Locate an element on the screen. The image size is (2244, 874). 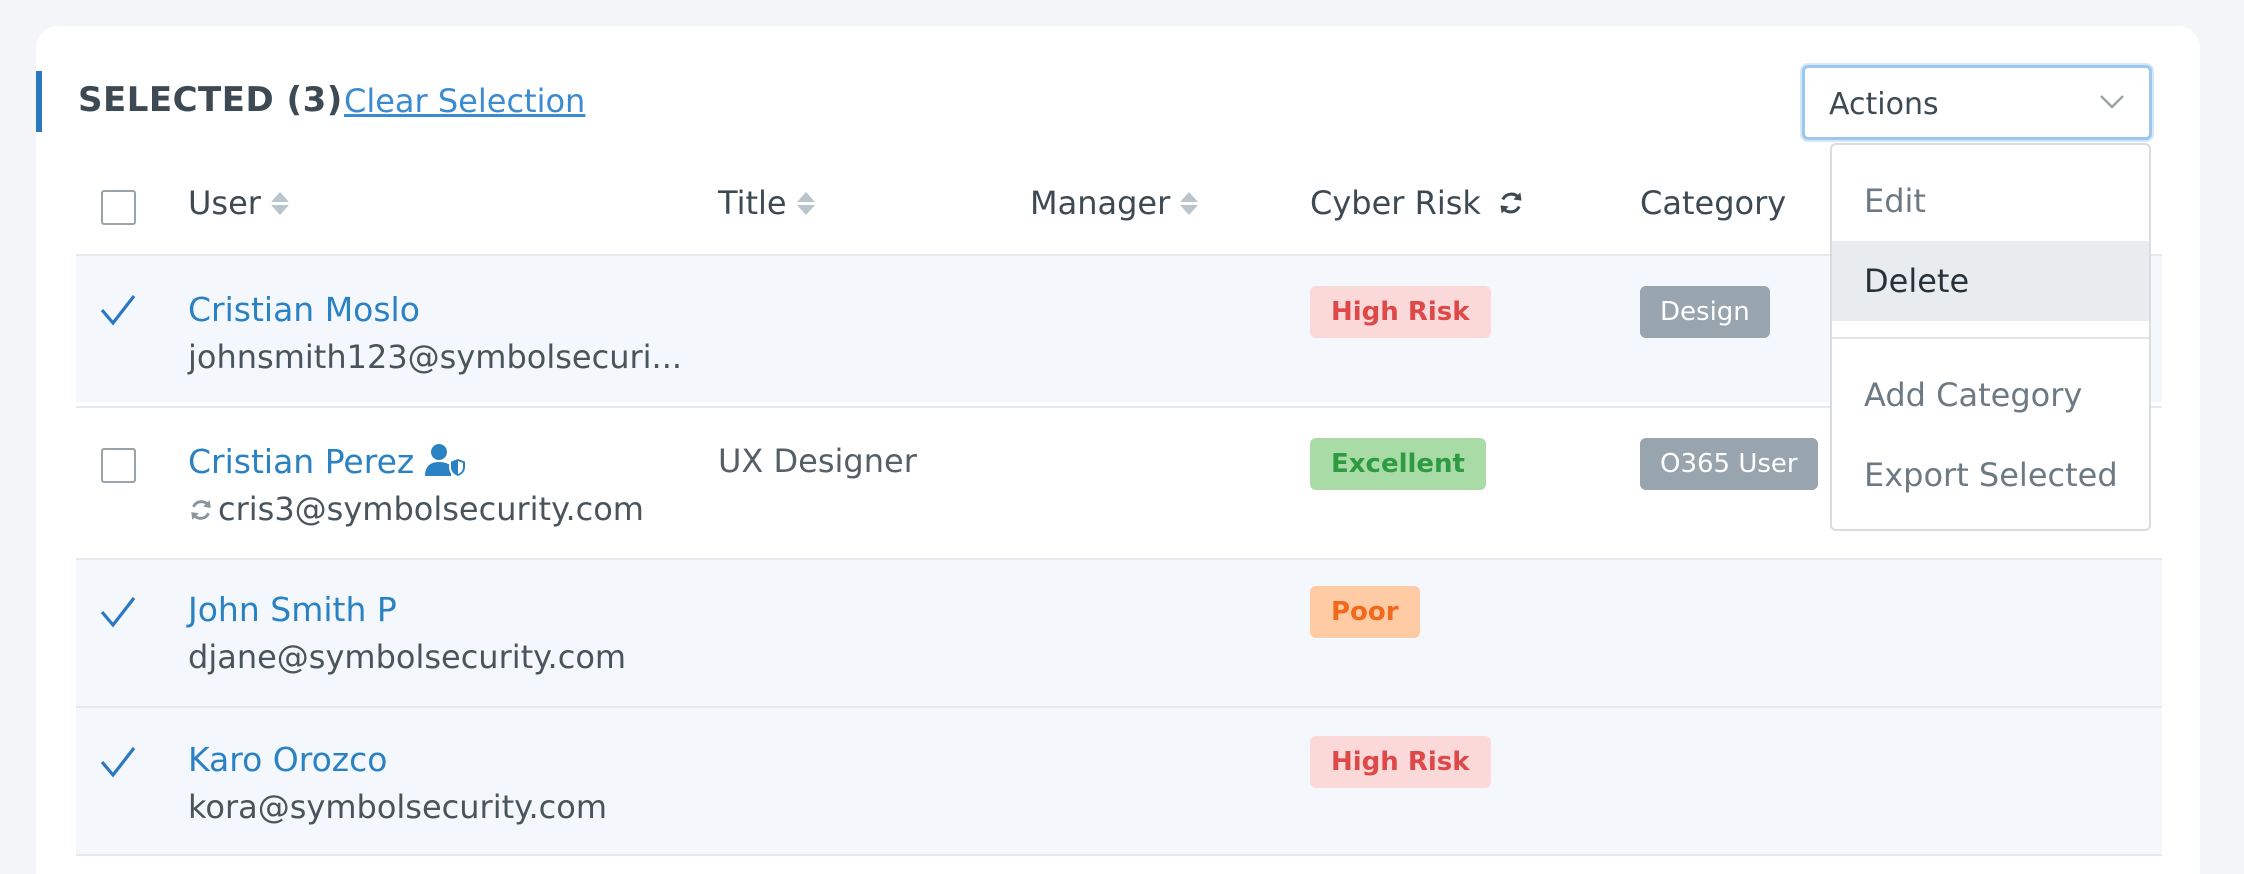
sync-icon is located at coordinates (201, 510).